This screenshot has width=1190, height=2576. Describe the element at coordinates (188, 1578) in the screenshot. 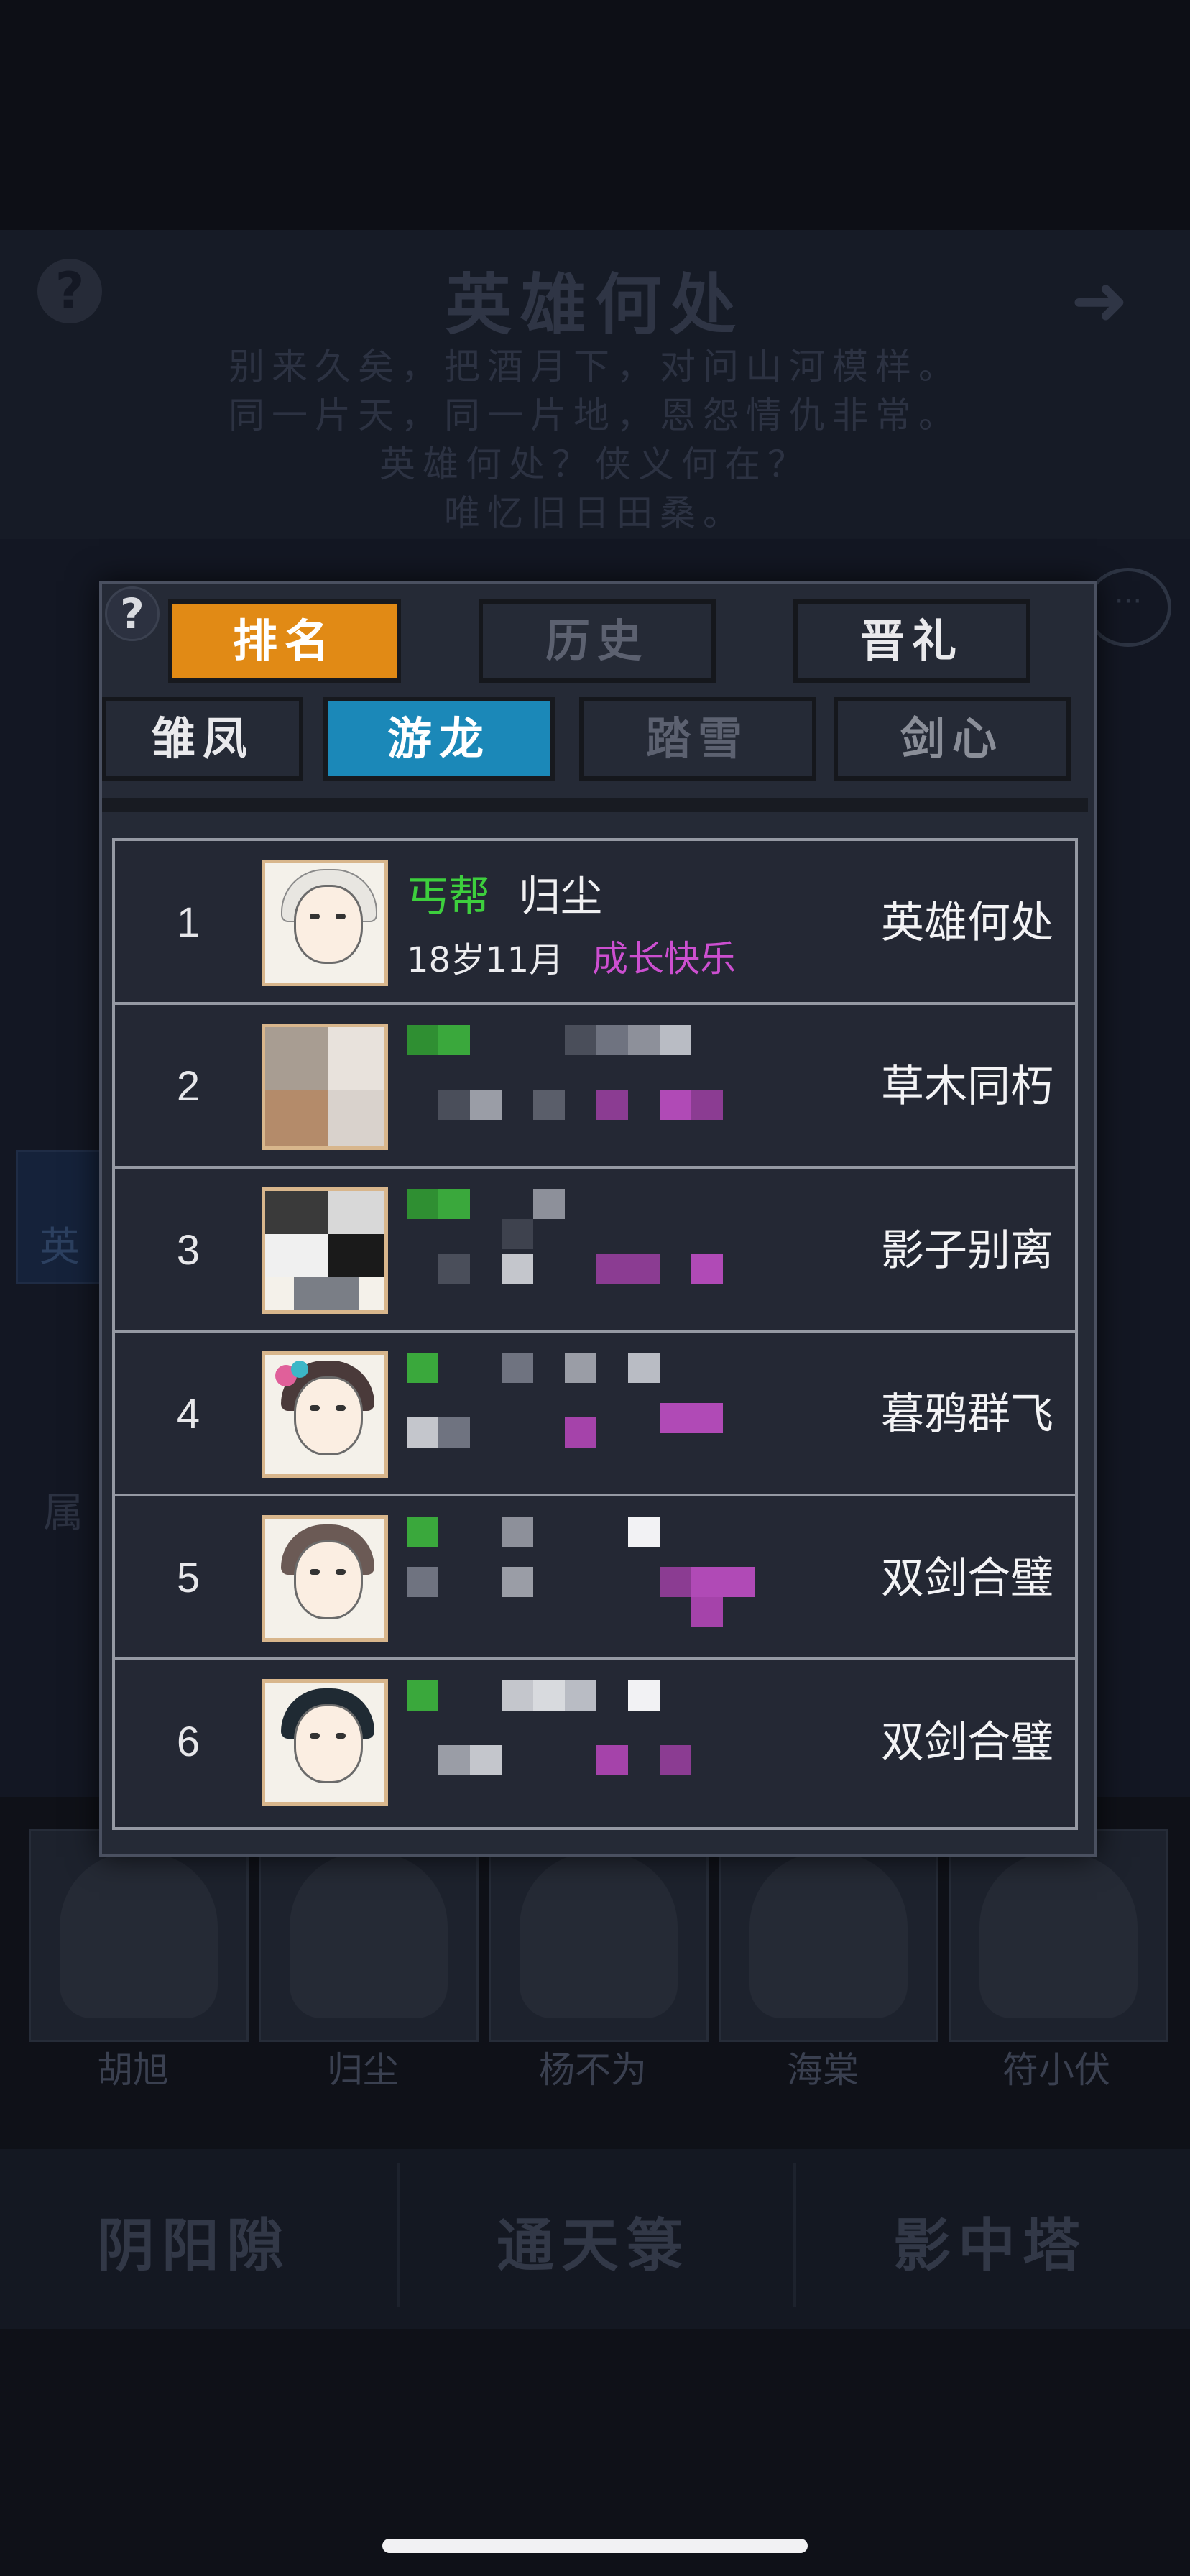

I see `rank-number: 5` at that location.